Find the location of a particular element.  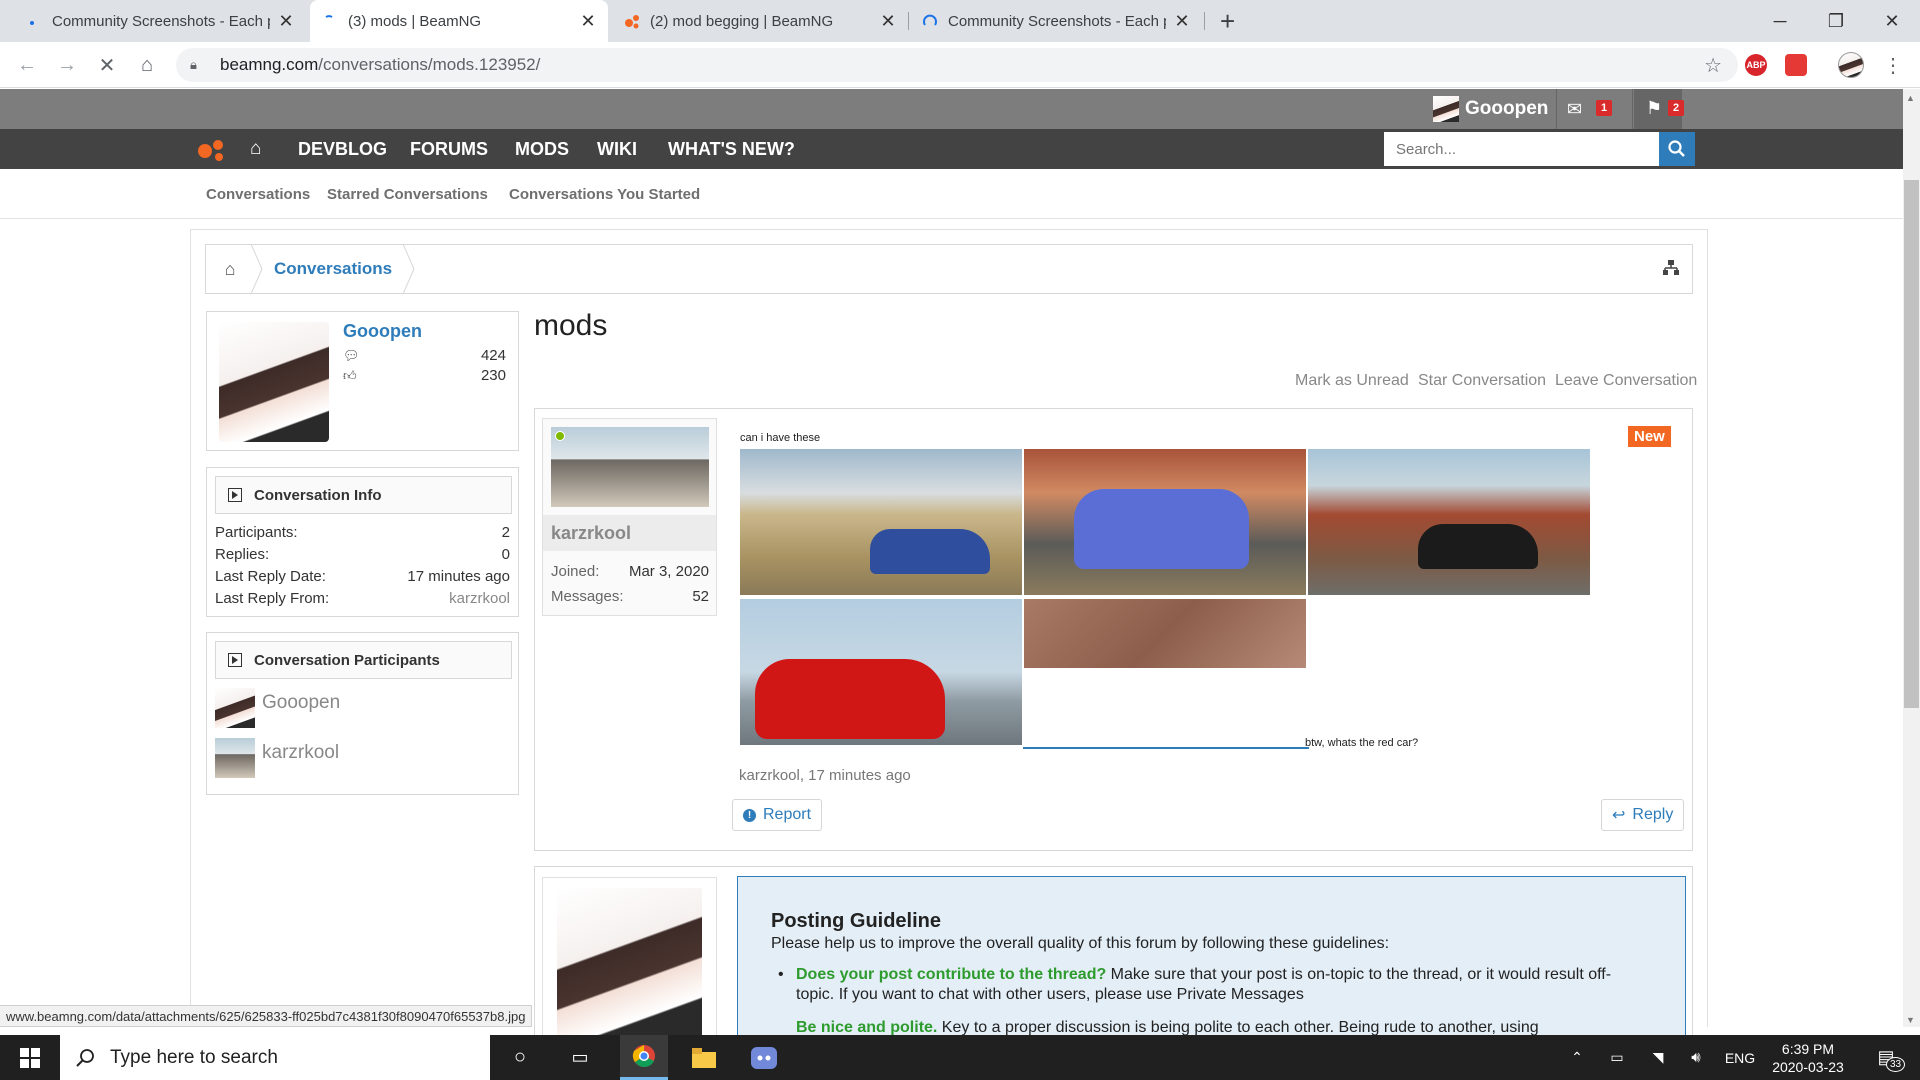

breadcrumb: ⌂ Conversations is located at coordinates (949, 269).